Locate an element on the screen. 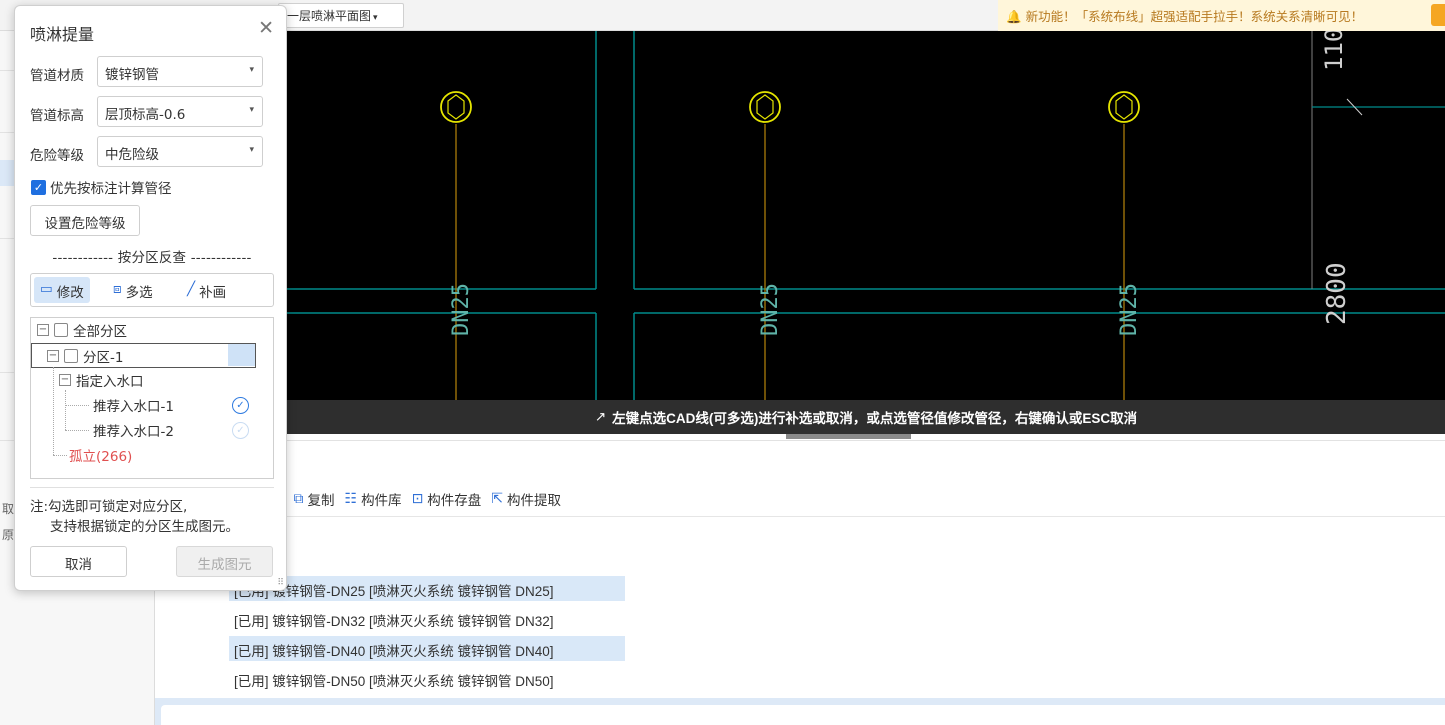 The height and width of the screenshot is (725, 1445). tree-node-isolated: 孤立(266) is located at coordinates (100, 455).